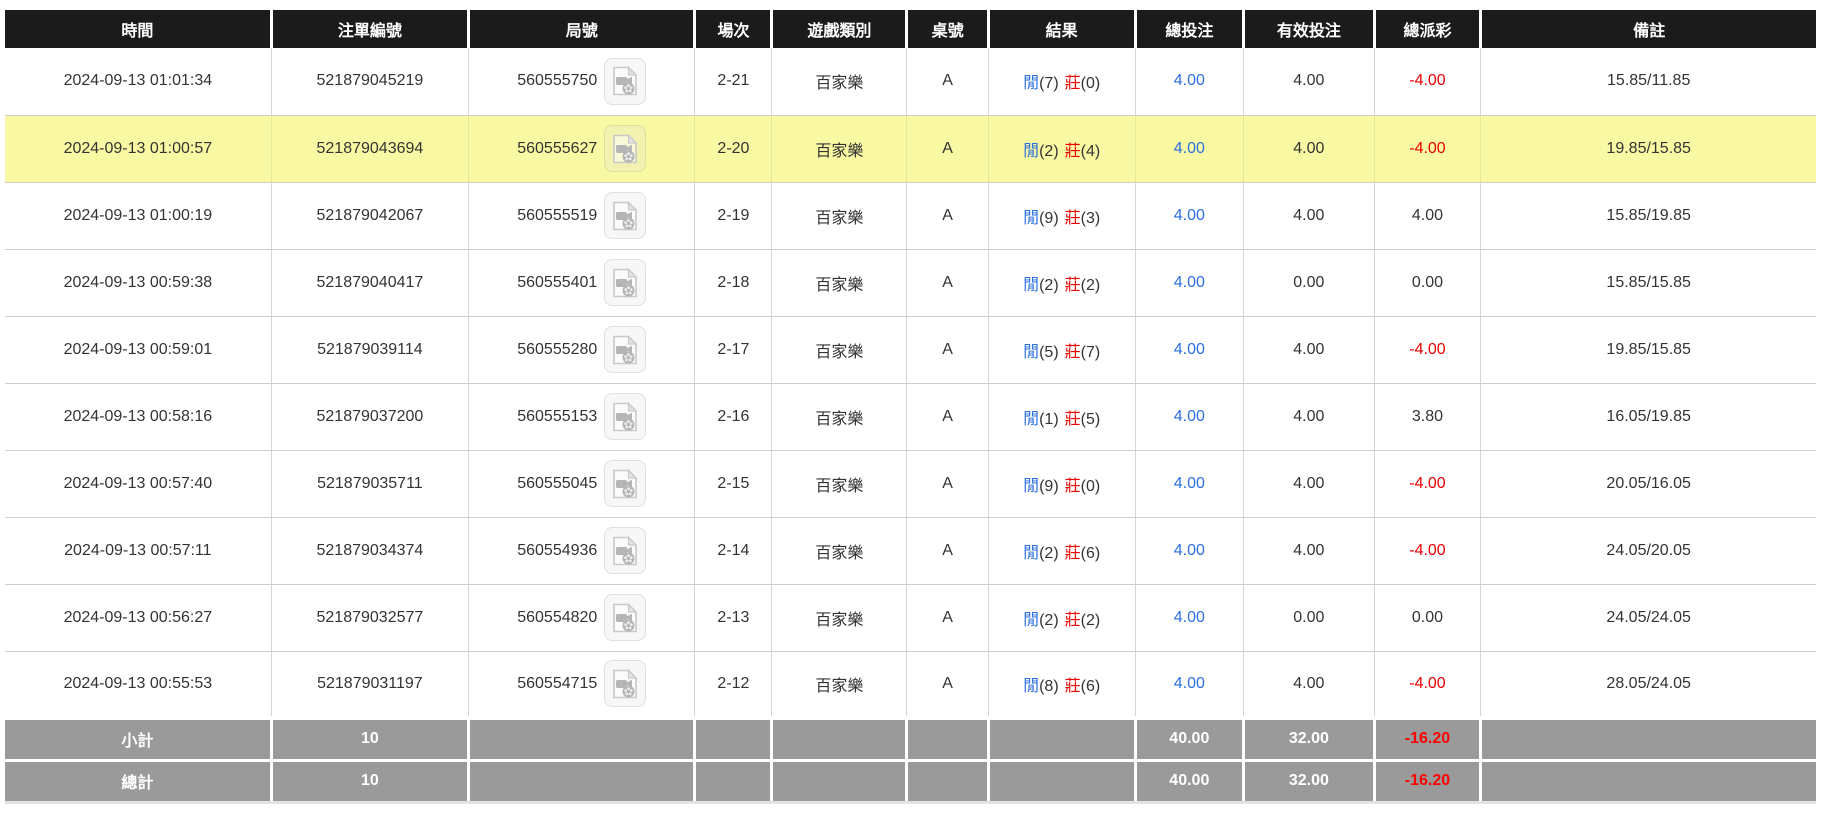  What do you see at coordinates (1062, 283) in the screenshot?
I see `result-cell: 閒(2) 莊(2)` at bounding box center [1062, 283].